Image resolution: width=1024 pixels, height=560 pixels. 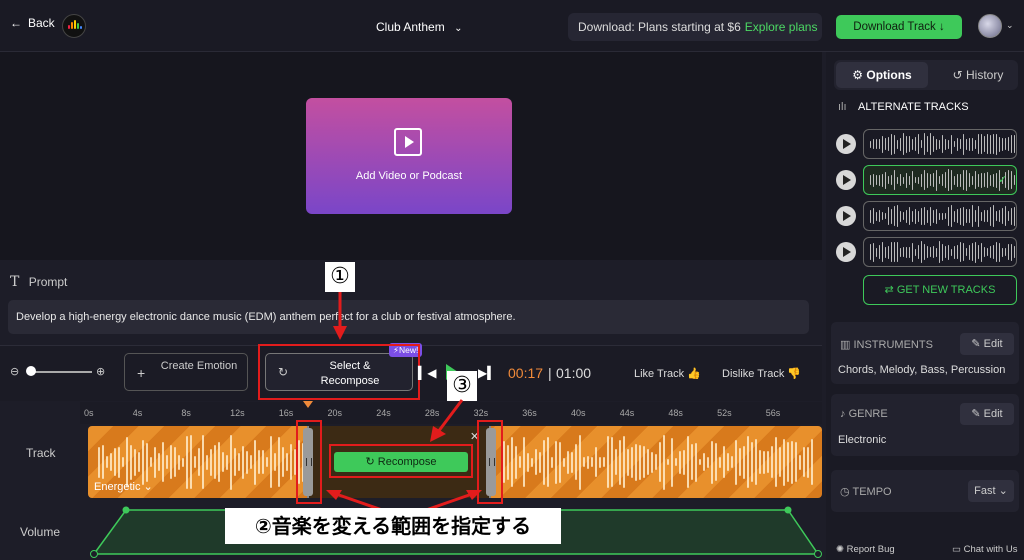 What do you see at coordinates (419, 27) in the screenshot?
I see `track-title-dropdown: Club Anthem ⌄` at bounding box center [419, 27].